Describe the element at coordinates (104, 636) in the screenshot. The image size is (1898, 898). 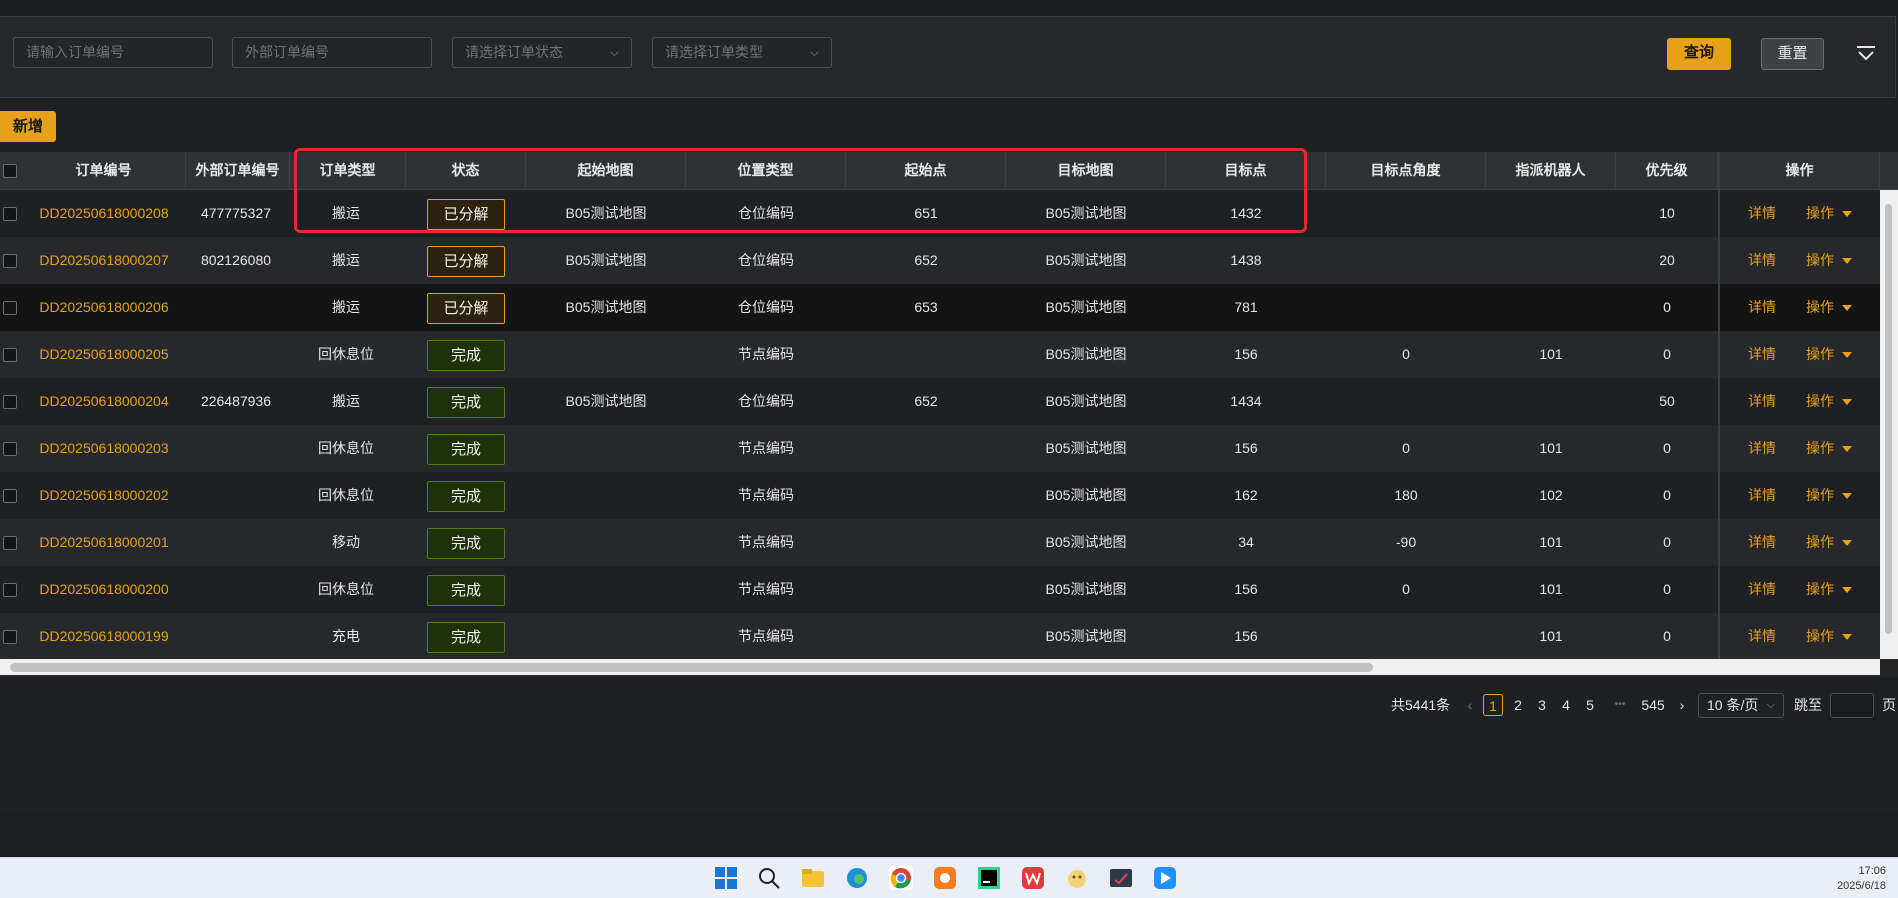
I see `order-id-link: DD20250618000199` at that location.